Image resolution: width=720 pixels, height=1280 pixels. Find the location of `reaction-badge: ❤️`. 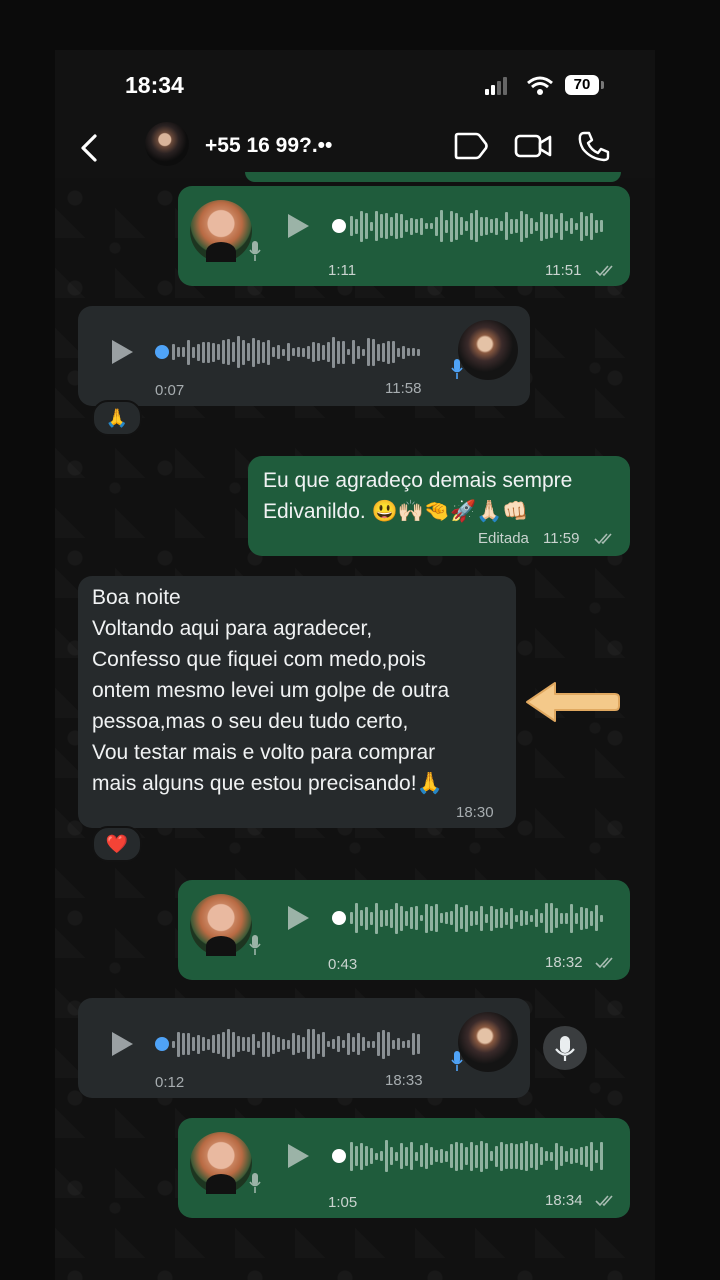

reaction-badge: ❤️ is located at coordinates (117, 844).